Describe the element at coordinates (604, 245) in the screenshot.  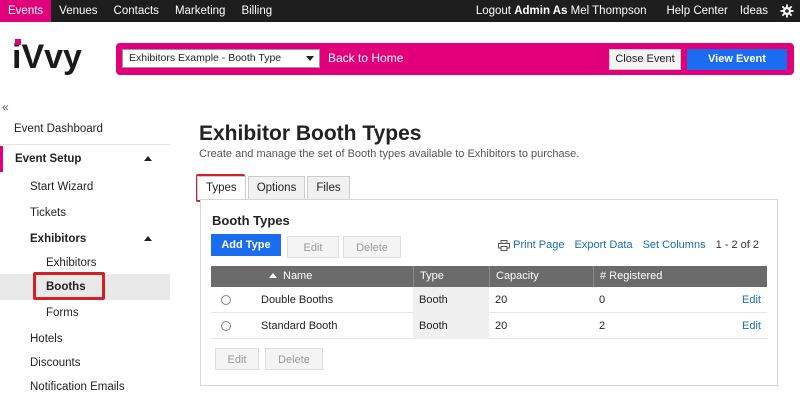
I see `export-data-link: Export Data` at that location.